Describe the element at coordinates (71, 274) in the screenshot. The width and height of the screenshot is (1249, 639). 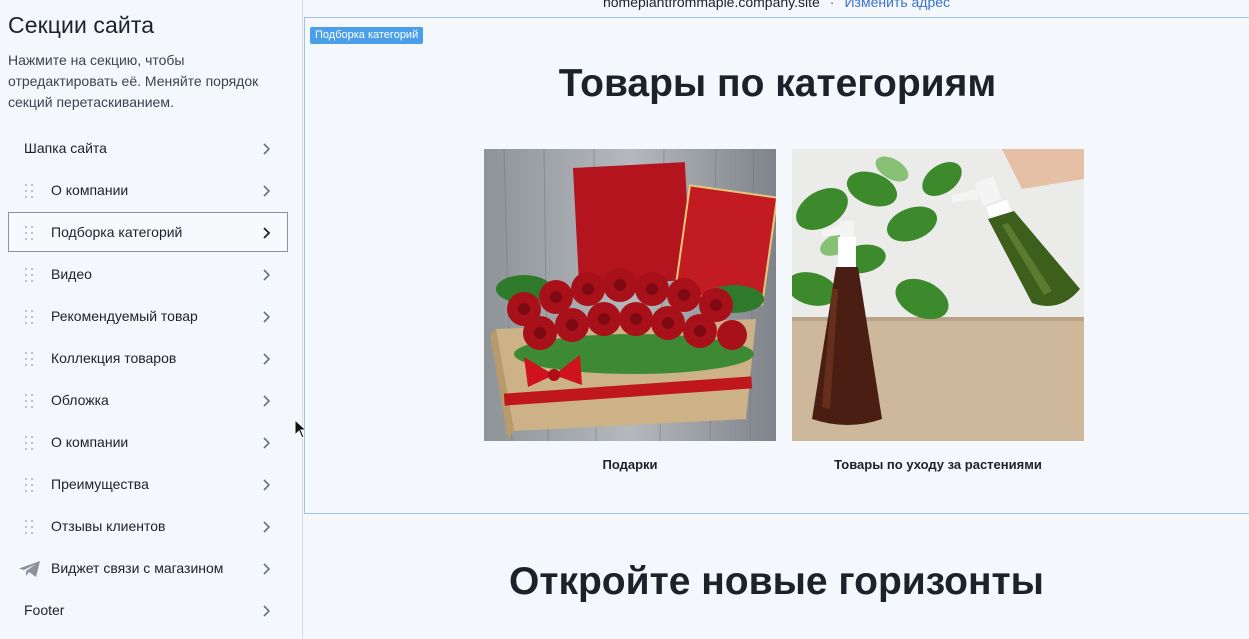
I see `section-item-label: Видео` at that location.